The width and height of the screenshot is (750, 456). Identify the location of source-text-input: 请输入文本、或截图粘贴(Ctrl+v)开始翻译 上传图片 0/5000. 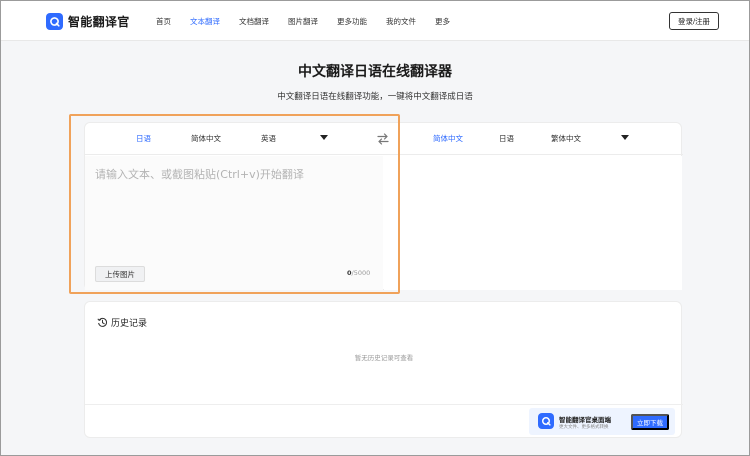
(234, 223).